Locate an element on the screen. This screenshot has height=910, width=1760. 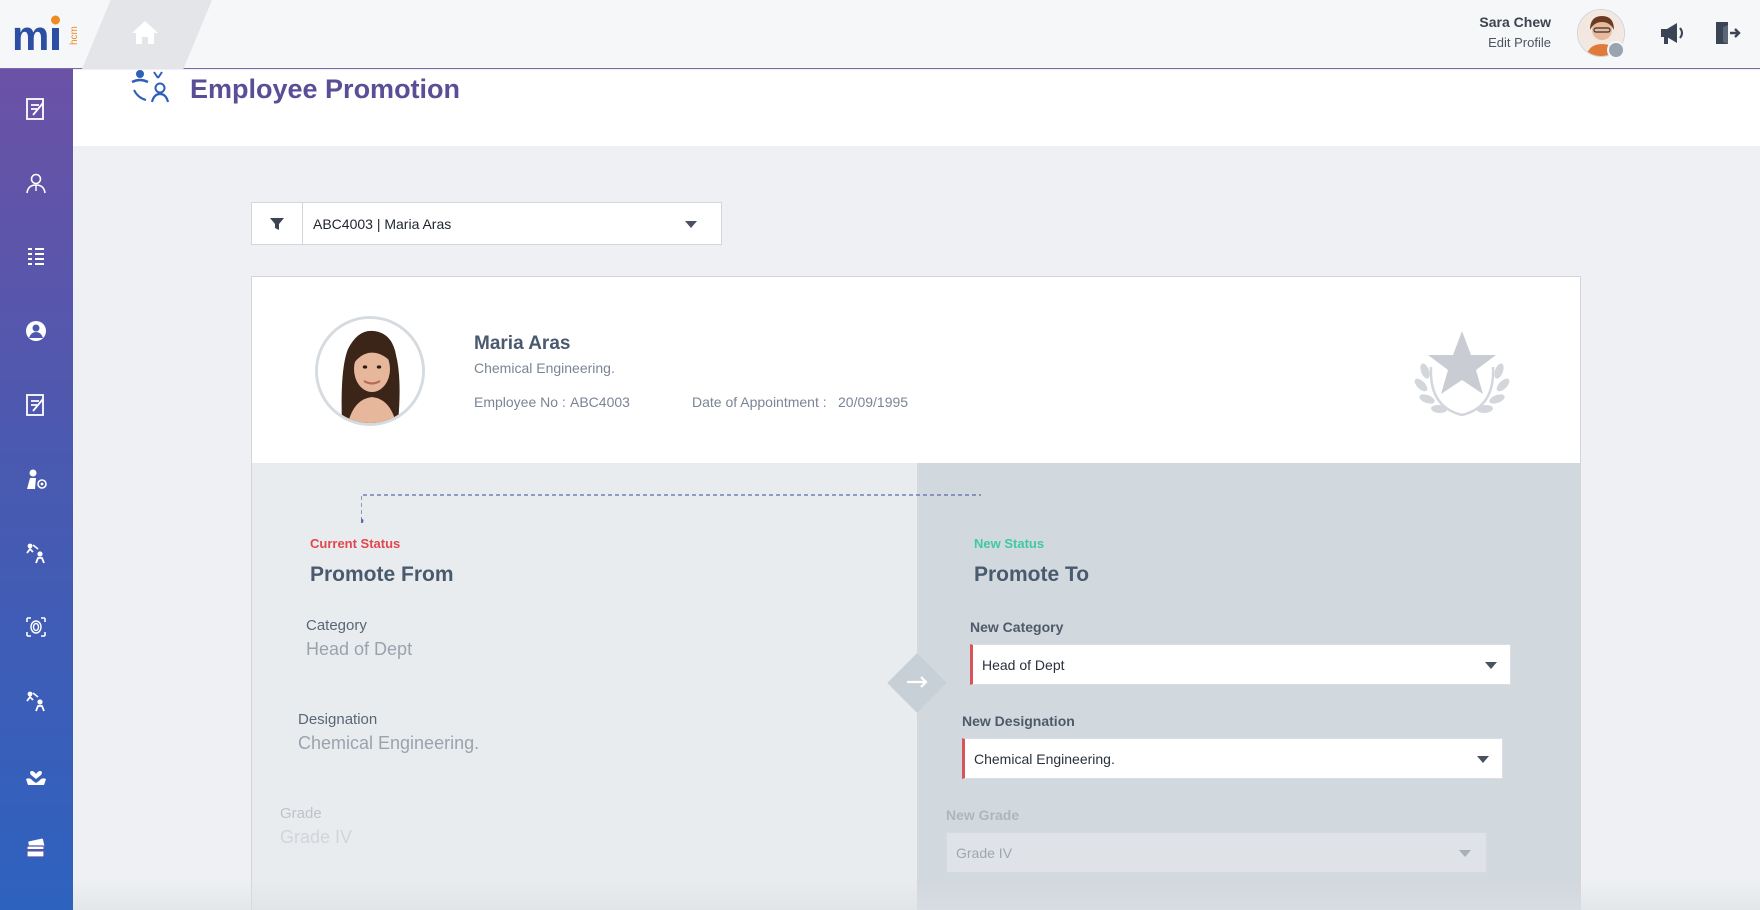
care-icon is located at coordinates (36, 778).